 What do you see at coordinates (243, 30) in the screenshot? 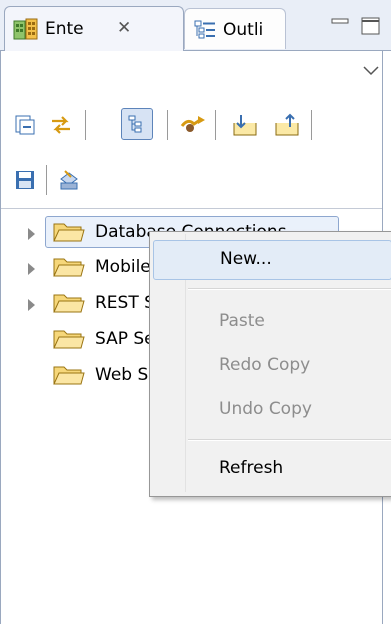
I see `tab-label: Outli` at bounding box center [243, 30].